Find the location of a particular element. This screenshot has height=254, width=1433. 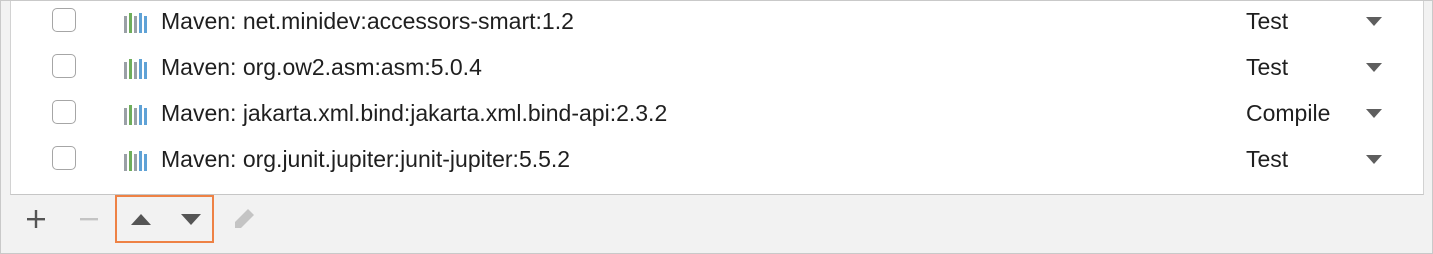

triangle-down-icon is located at coordinates (191, 219).